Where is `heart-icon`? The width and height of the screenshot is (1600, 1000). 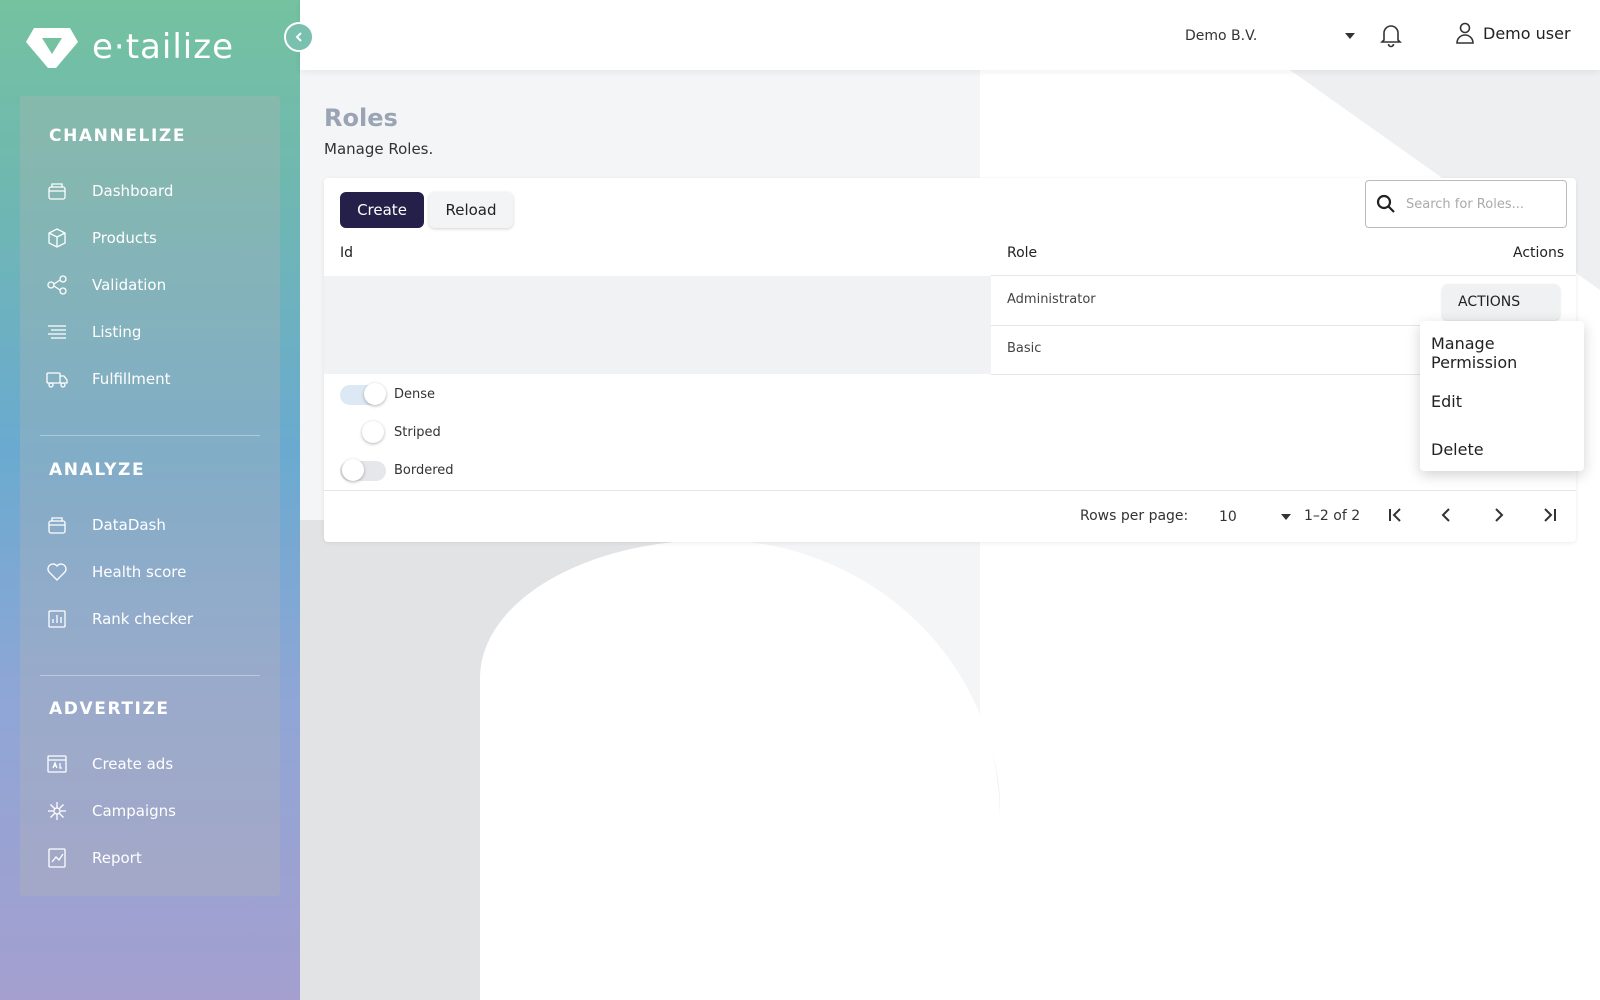
heart-icon is located at coordinates (57, 572).